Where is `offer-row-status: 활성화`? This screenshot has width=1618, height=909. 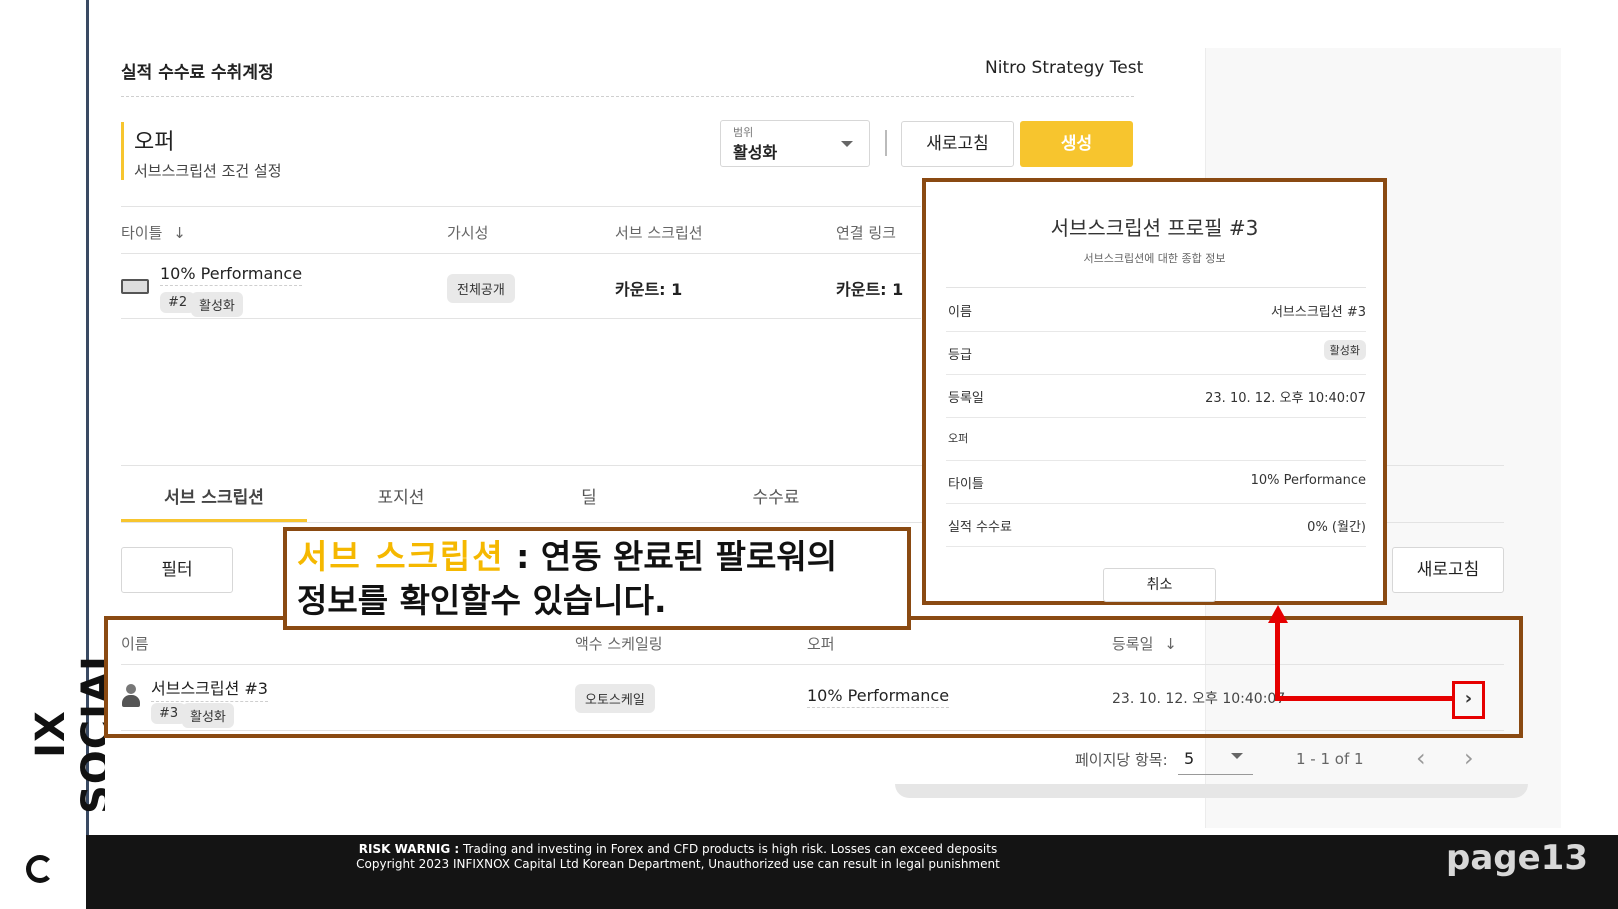
offer-row-status: 활성화 is located at coordinates (217, 304).